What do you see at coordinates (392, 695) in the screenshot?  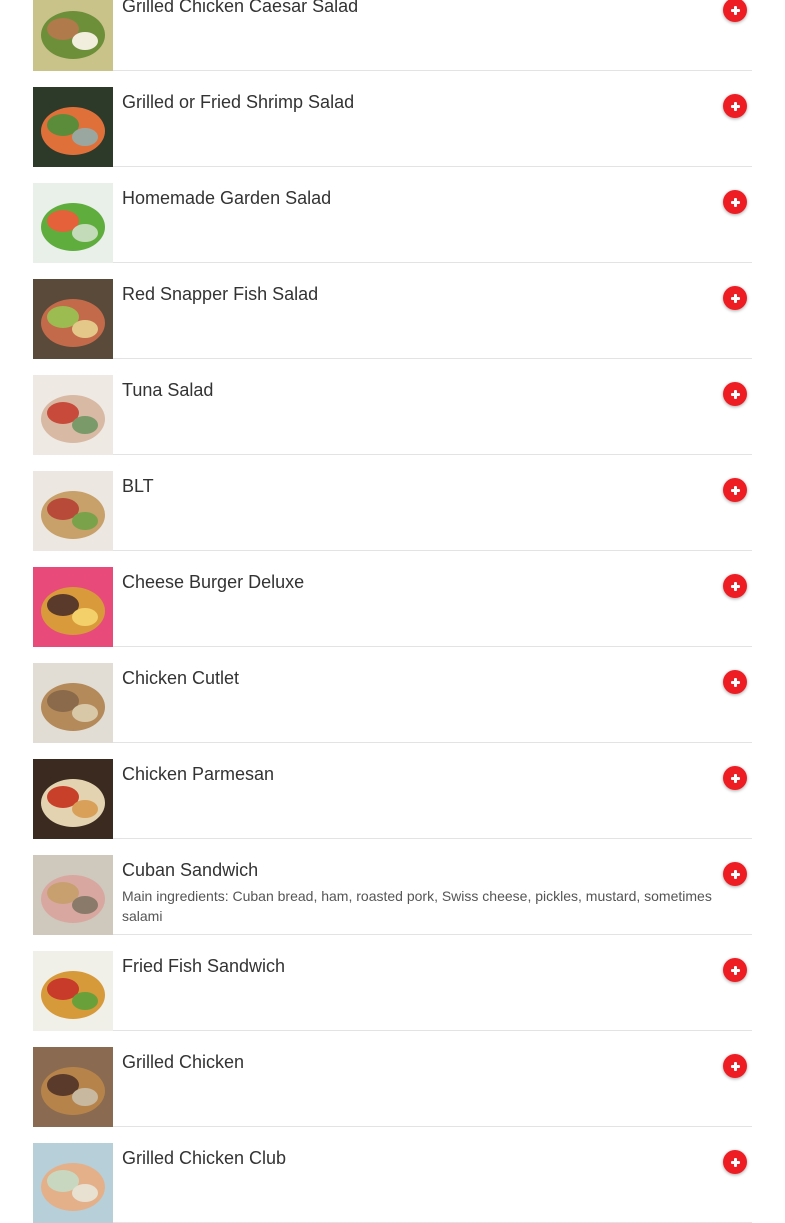 I see `menu-item: Chicken Cutlet` at bounding box center [392, 695].